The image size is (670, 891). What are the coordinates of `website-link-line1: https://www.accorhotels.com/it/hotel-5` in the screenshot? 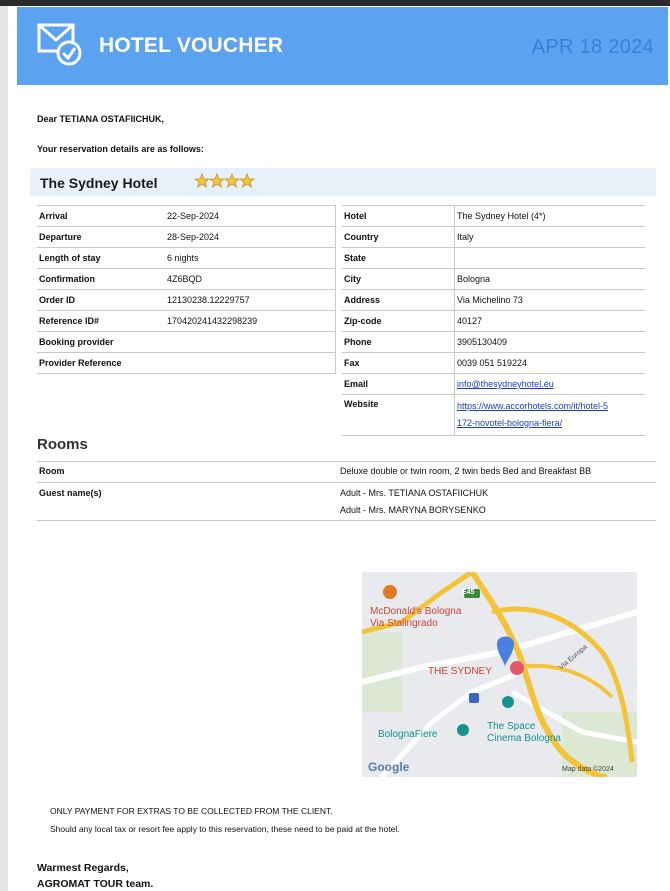 It's located at (532, 406).